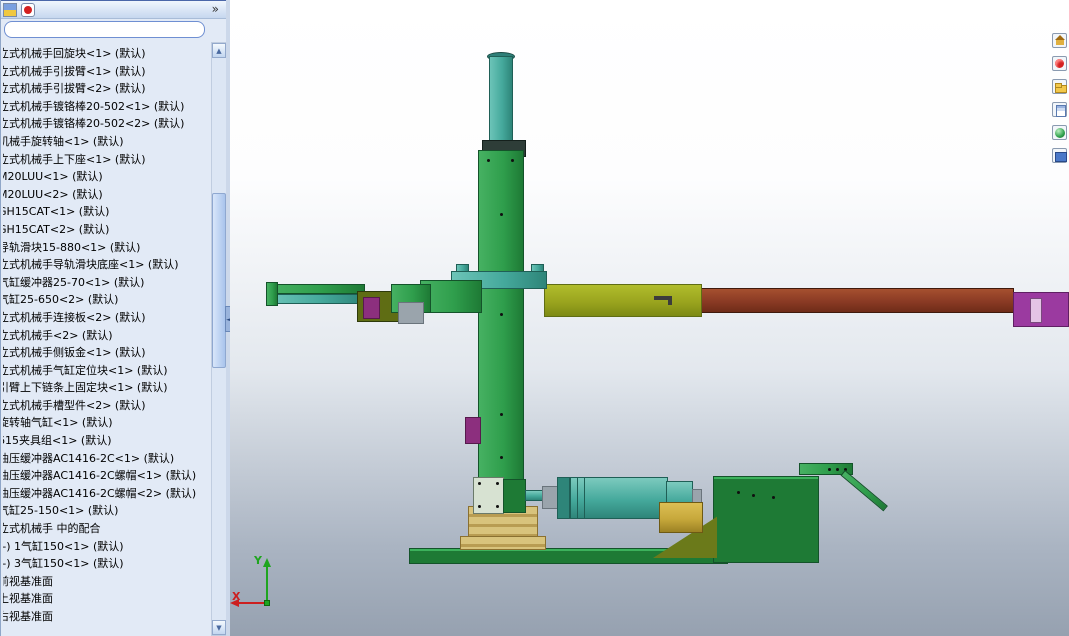 This screenshot has height=636, width=1069. I want to click on tree-item: 油压缓冲器AC1416-2C<1> (默认), so click(106, 459).